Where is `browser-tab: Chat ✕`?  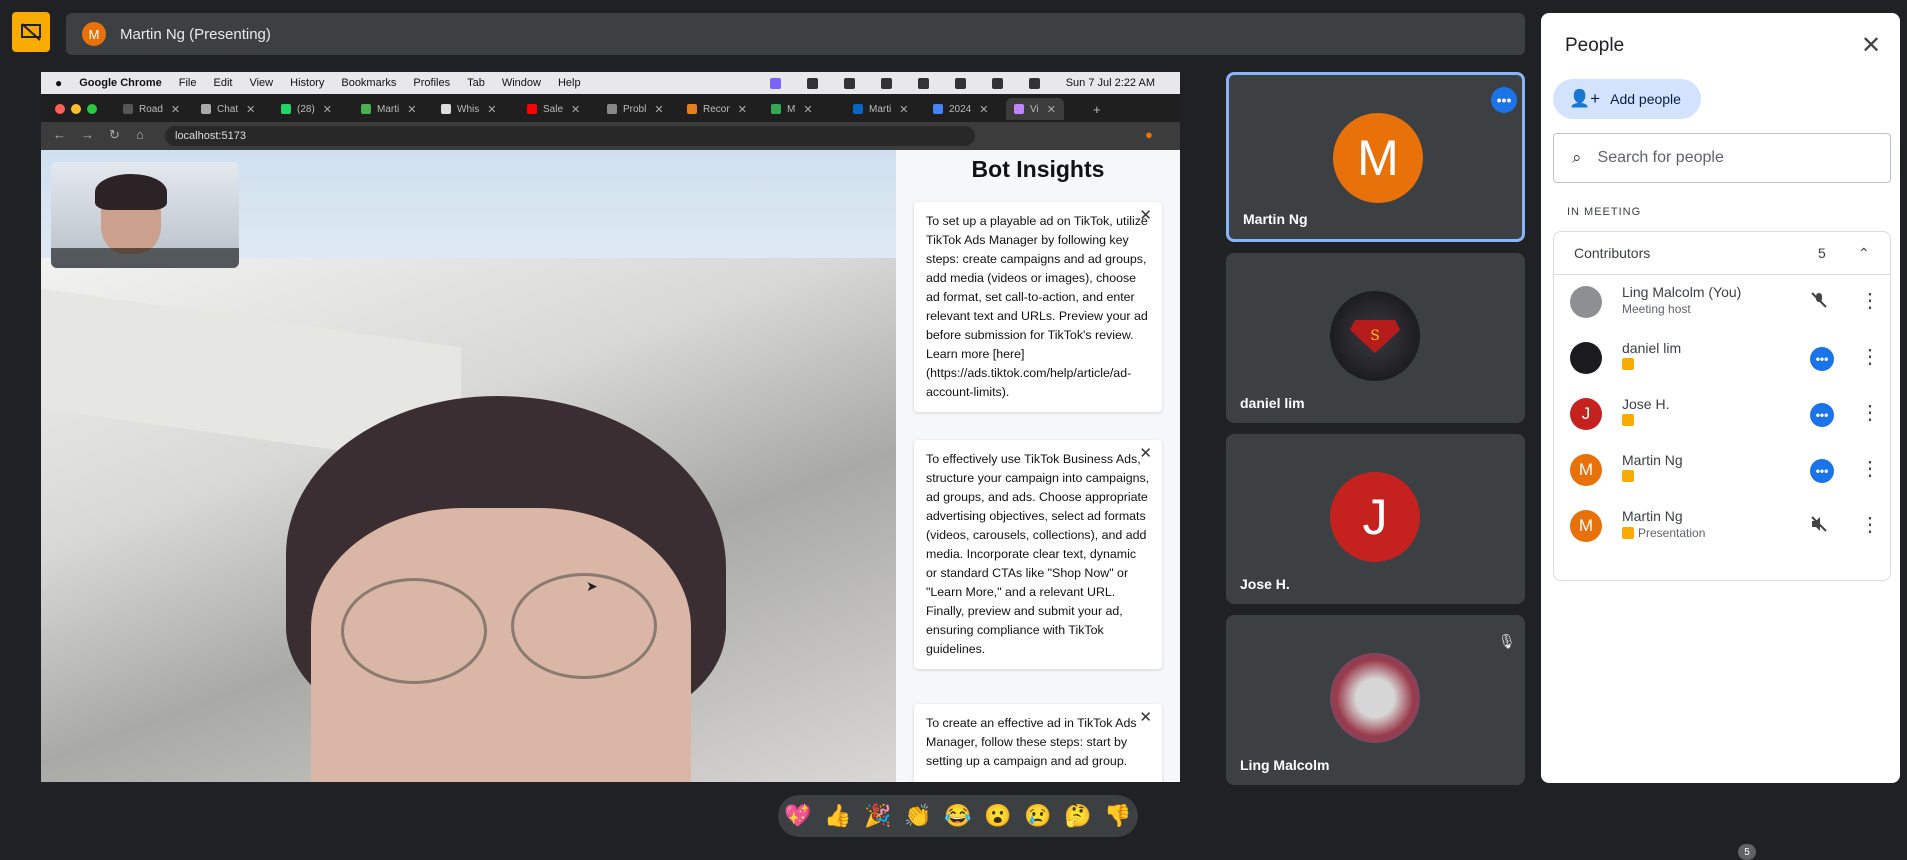
browser-tab: Chat ✕ is located at coordinates (228, 109).